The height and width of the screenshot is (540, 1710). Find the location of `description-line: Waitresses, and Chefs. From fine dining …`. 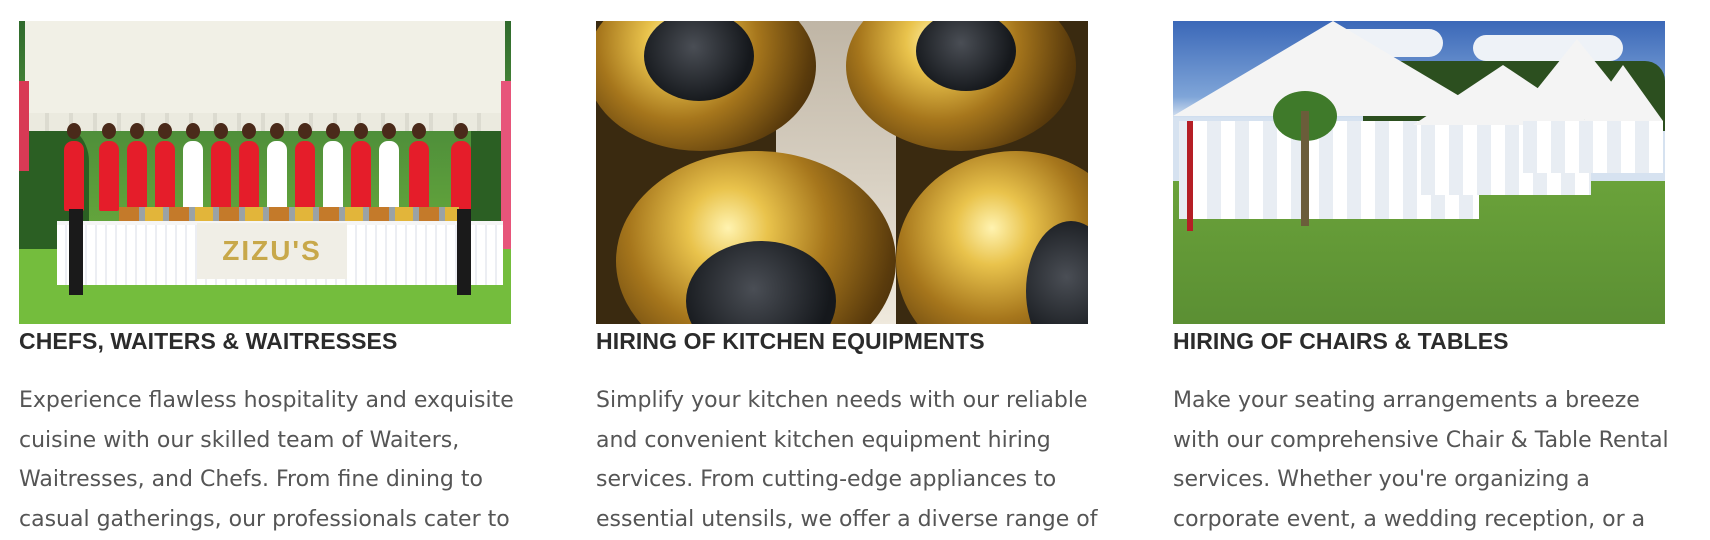

description-line: Waitresses, and Chefs. From fine dining … is located at coordinates (251, 479).